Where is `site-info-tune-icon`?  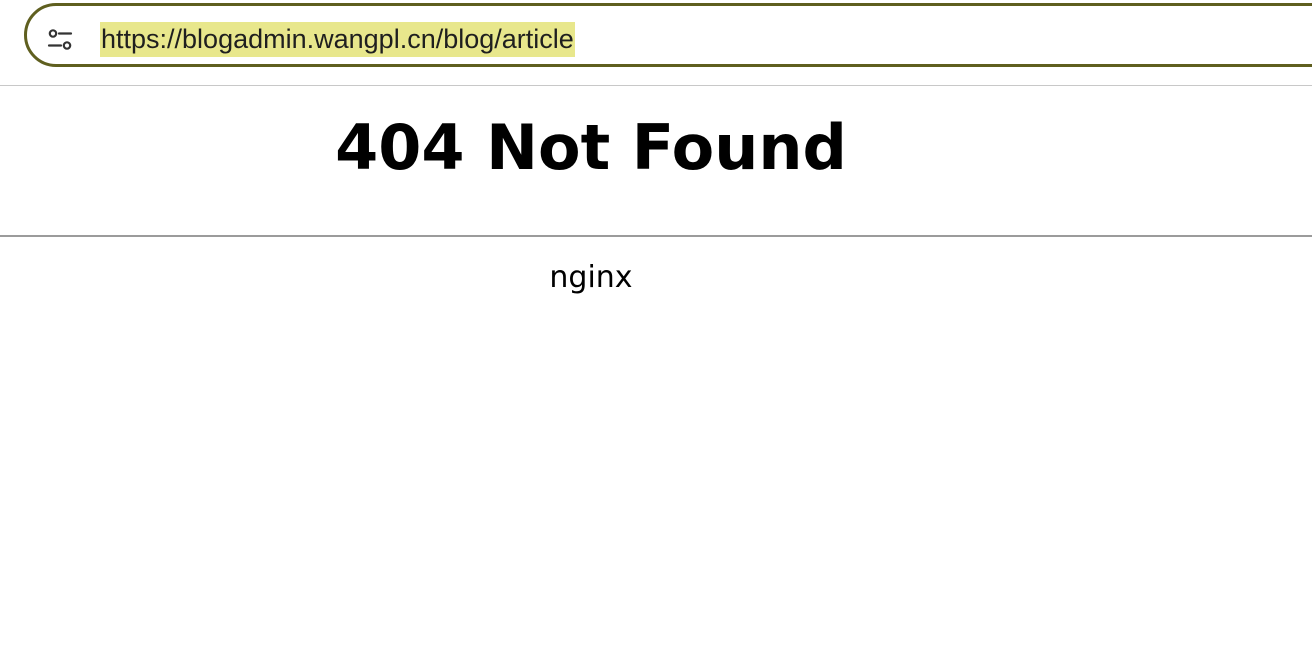 site-info-tune-icon is located at coordinates (60, 40).